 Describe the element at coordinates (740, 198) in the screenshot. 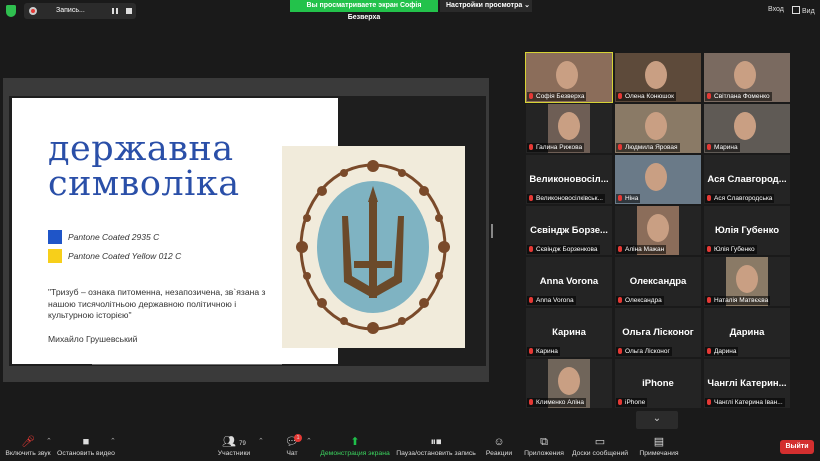

I see `participant-label: Ася Славгородська` at that location.